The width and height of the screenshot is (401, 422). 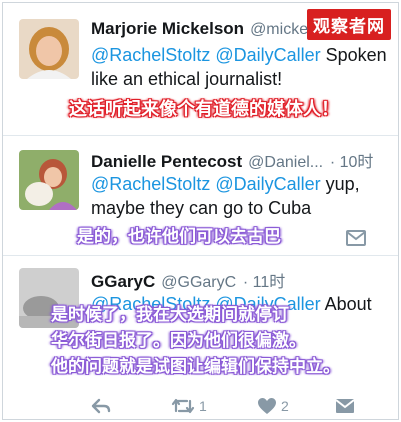 I want to click on tweet-actions: 1 2, so click(x=200, y=406).